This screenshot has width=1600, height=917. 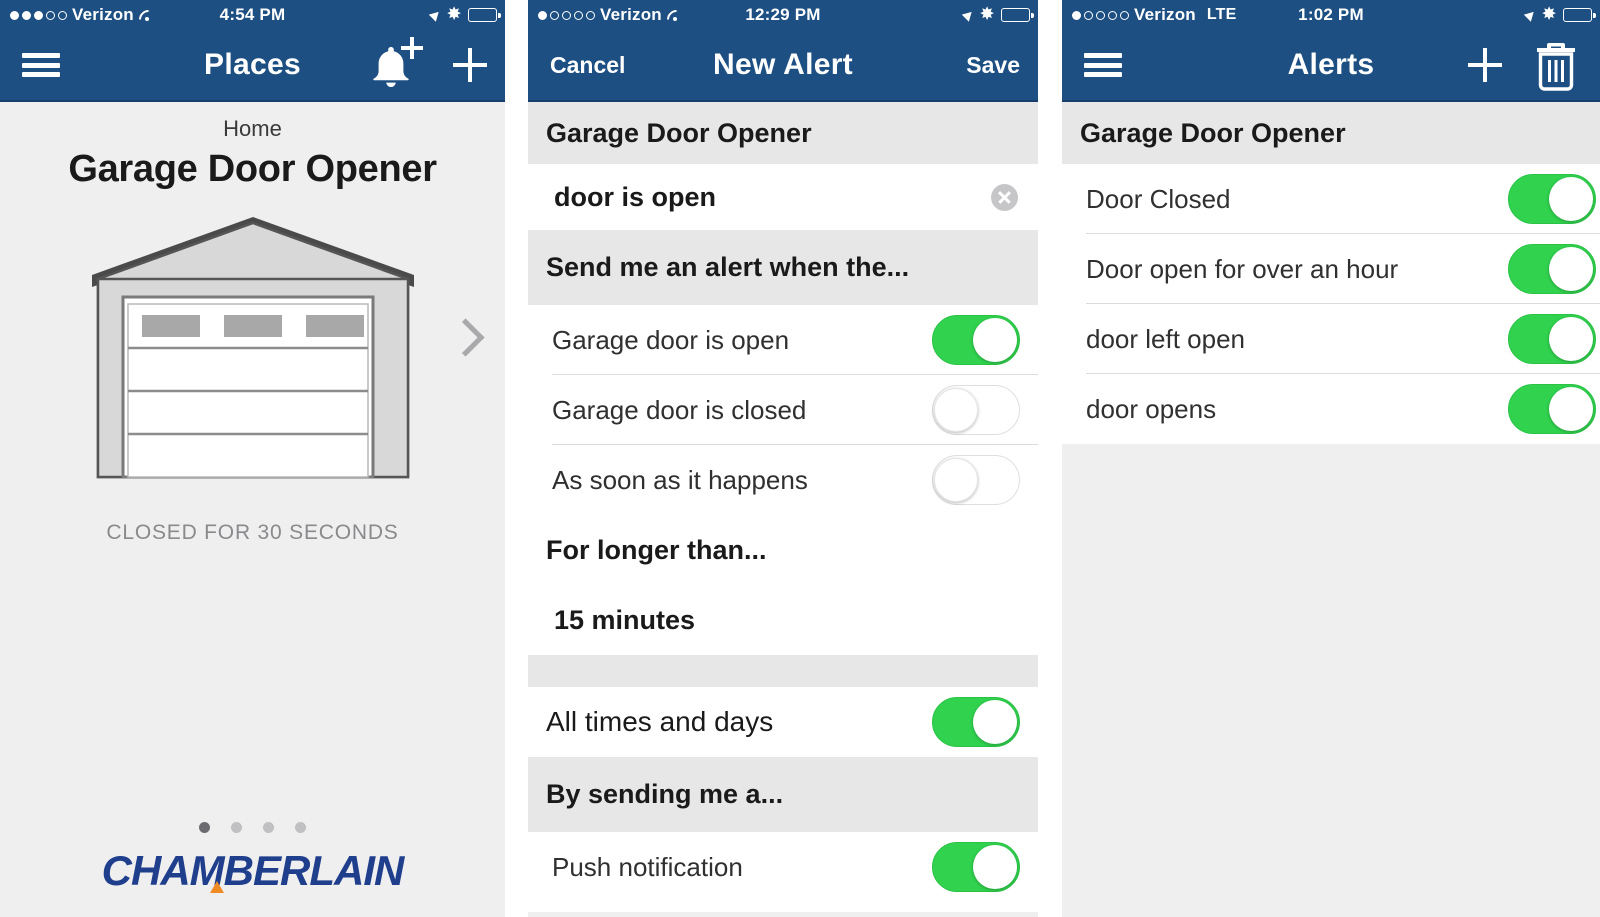 I want to click on nav-bar-alerts: Alerts, so click(x=1331, y=66).